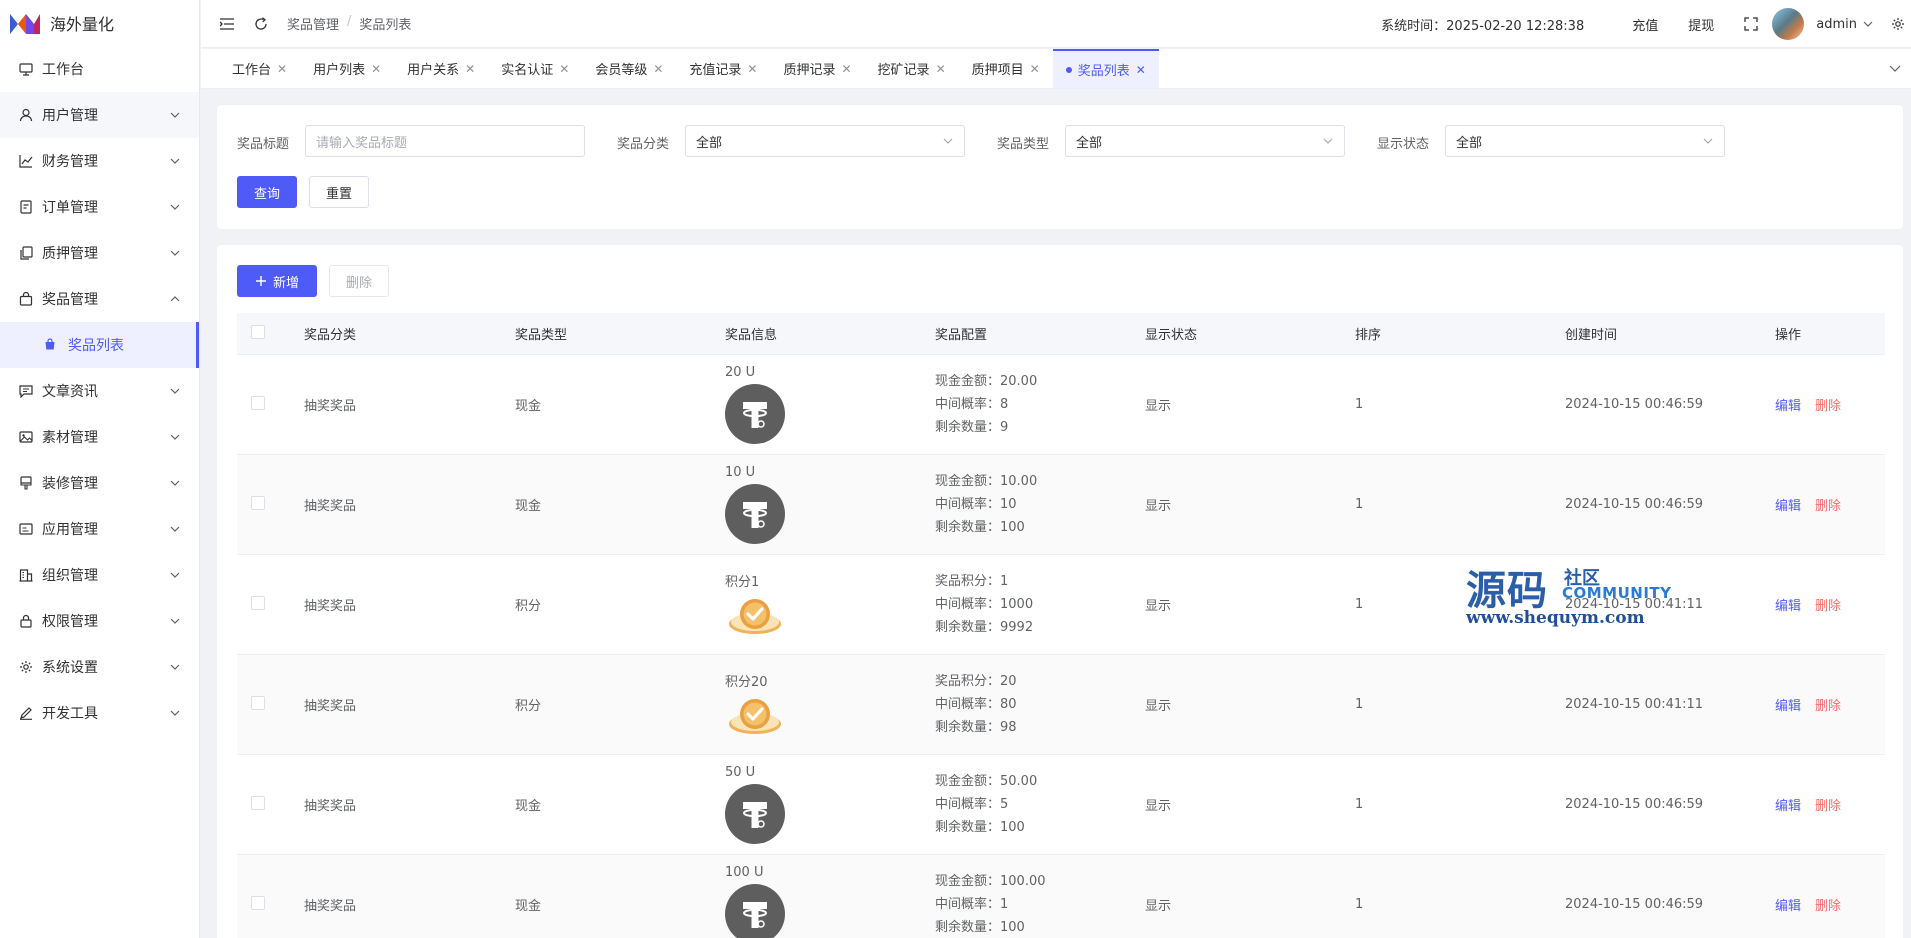 The image size is (1911, 938). Describe the element at coordinates (267, 192) in the screenshot. I see `query-button: 查询` at that location.